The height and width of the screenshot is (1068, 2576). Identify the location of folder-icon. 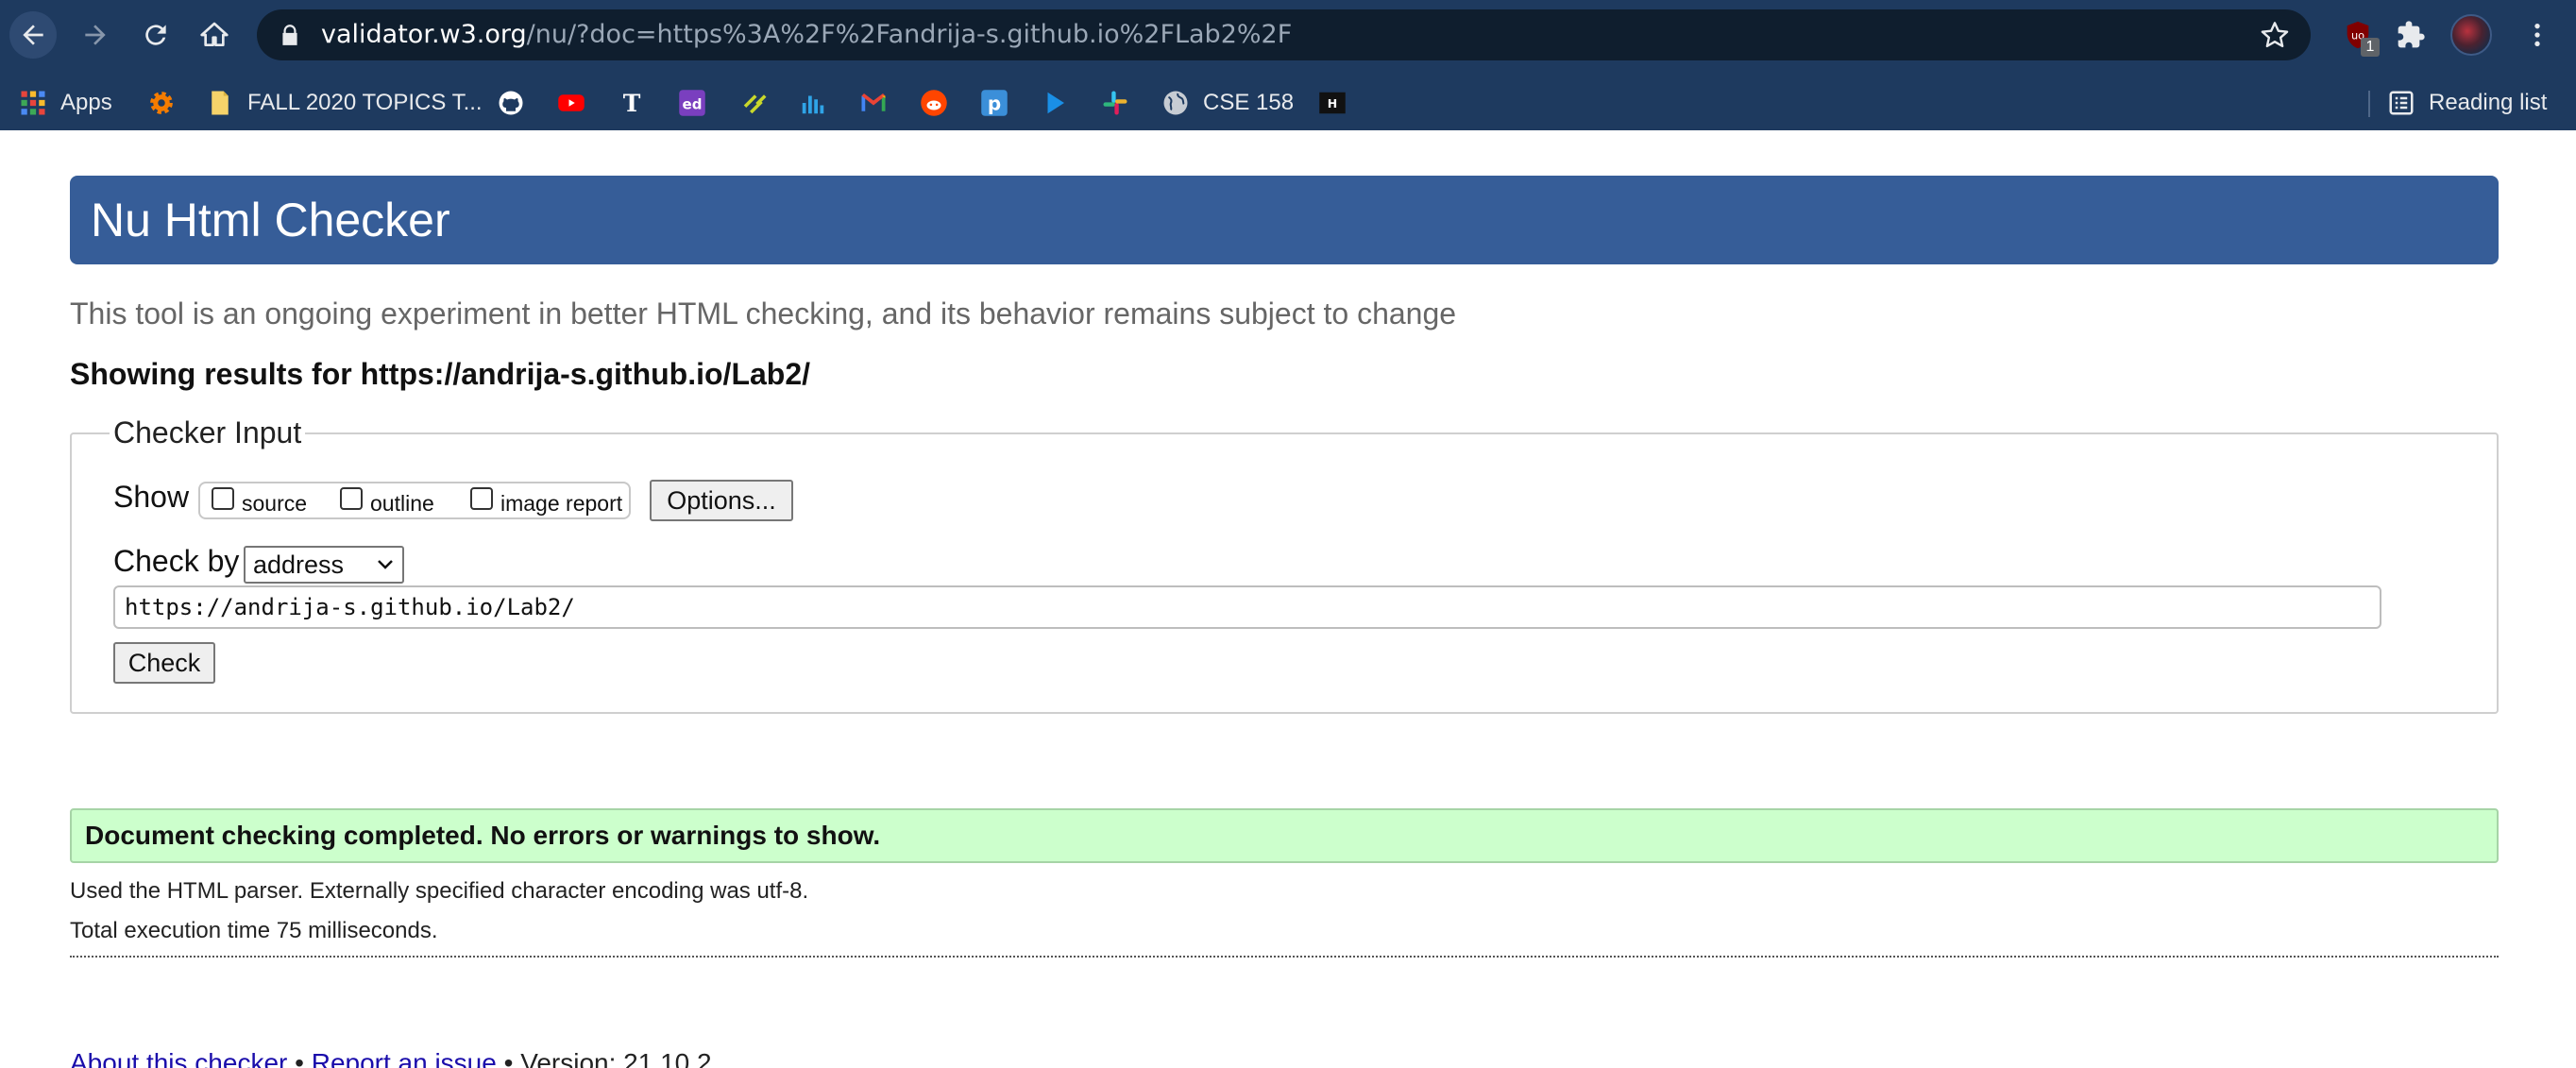
(220, 103).